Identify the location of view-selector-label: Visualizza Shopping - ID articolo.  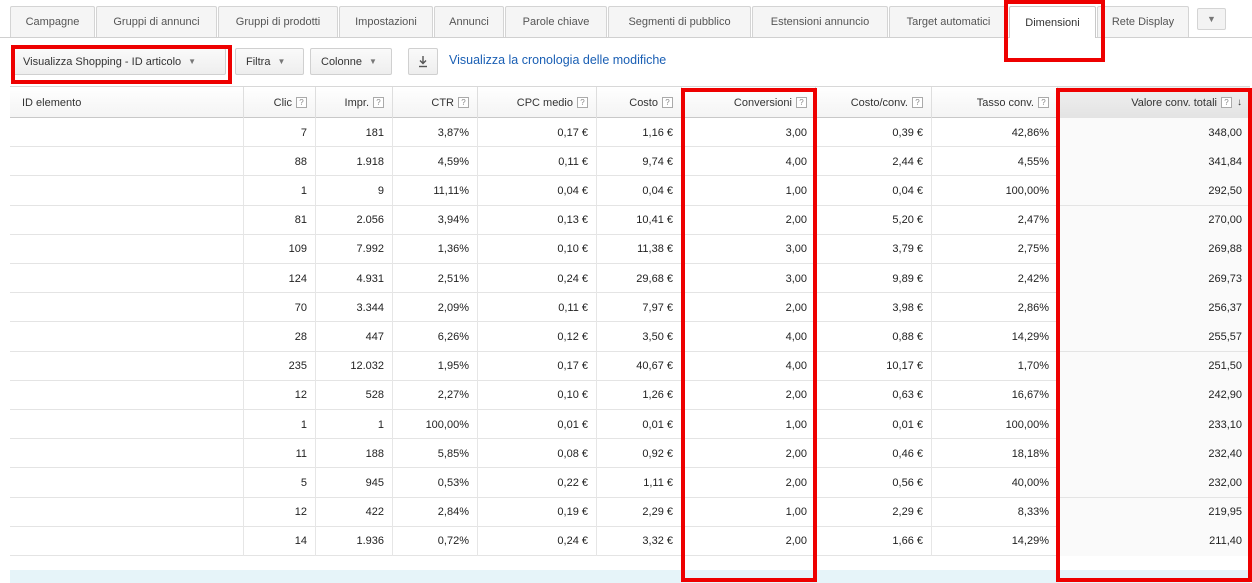
(102, 61).